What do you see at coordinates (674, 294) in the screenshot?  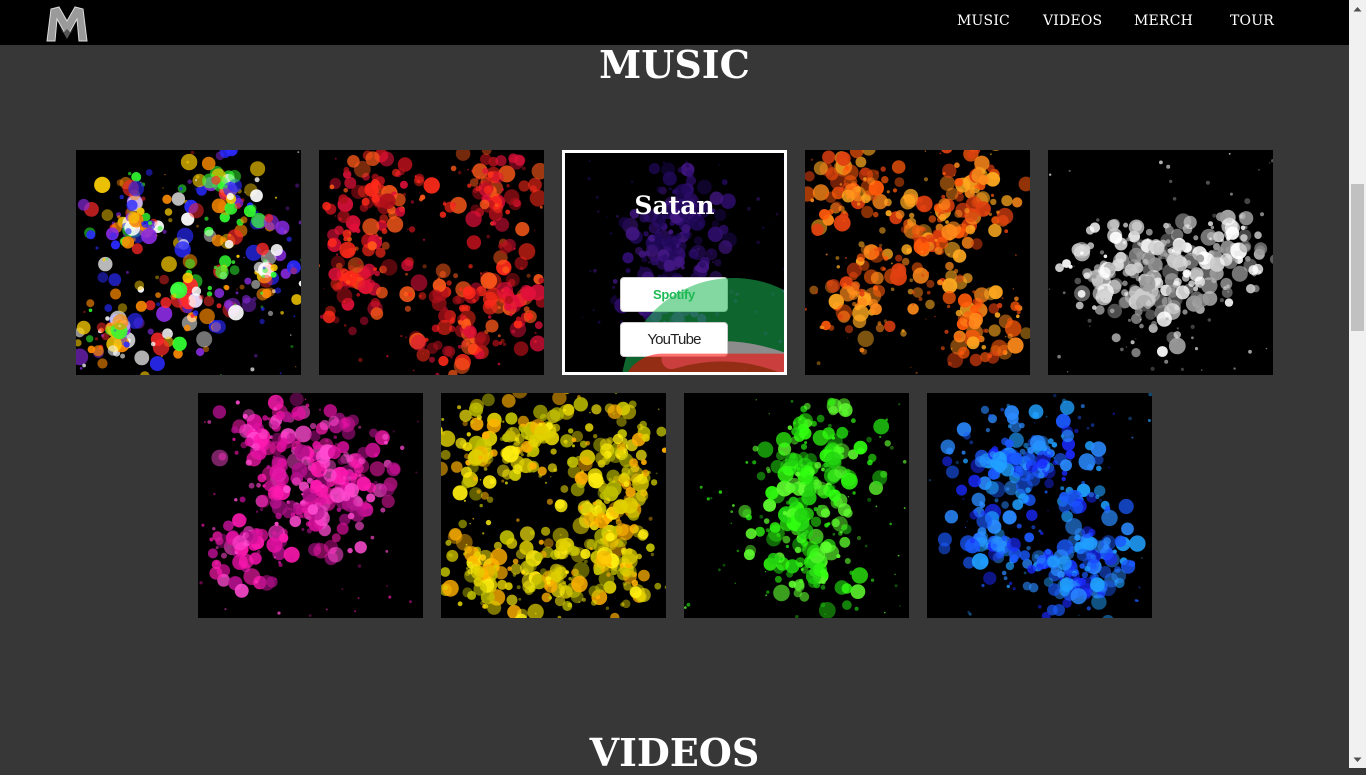 I see `spotify-button: Spotify` at bounding box center [674, 294].